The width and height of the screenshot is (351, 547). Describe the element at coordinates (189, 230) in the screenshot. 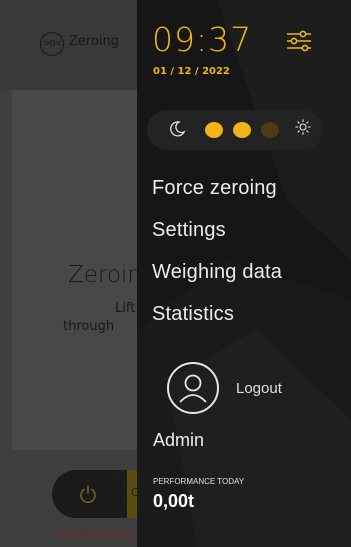

I see `menu-settings: Settings` at that location.